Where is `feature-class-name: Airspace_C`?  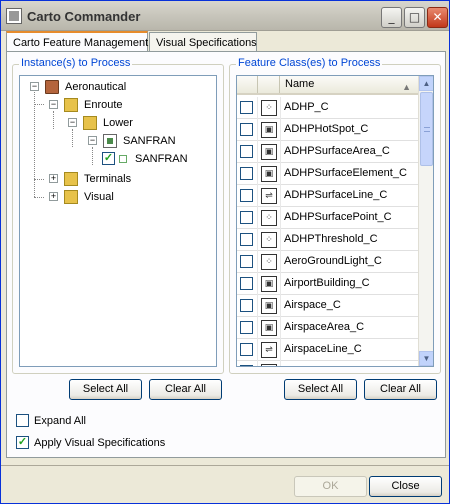
feature-class-name: Airspace_C is located at coordinates (312, 305).